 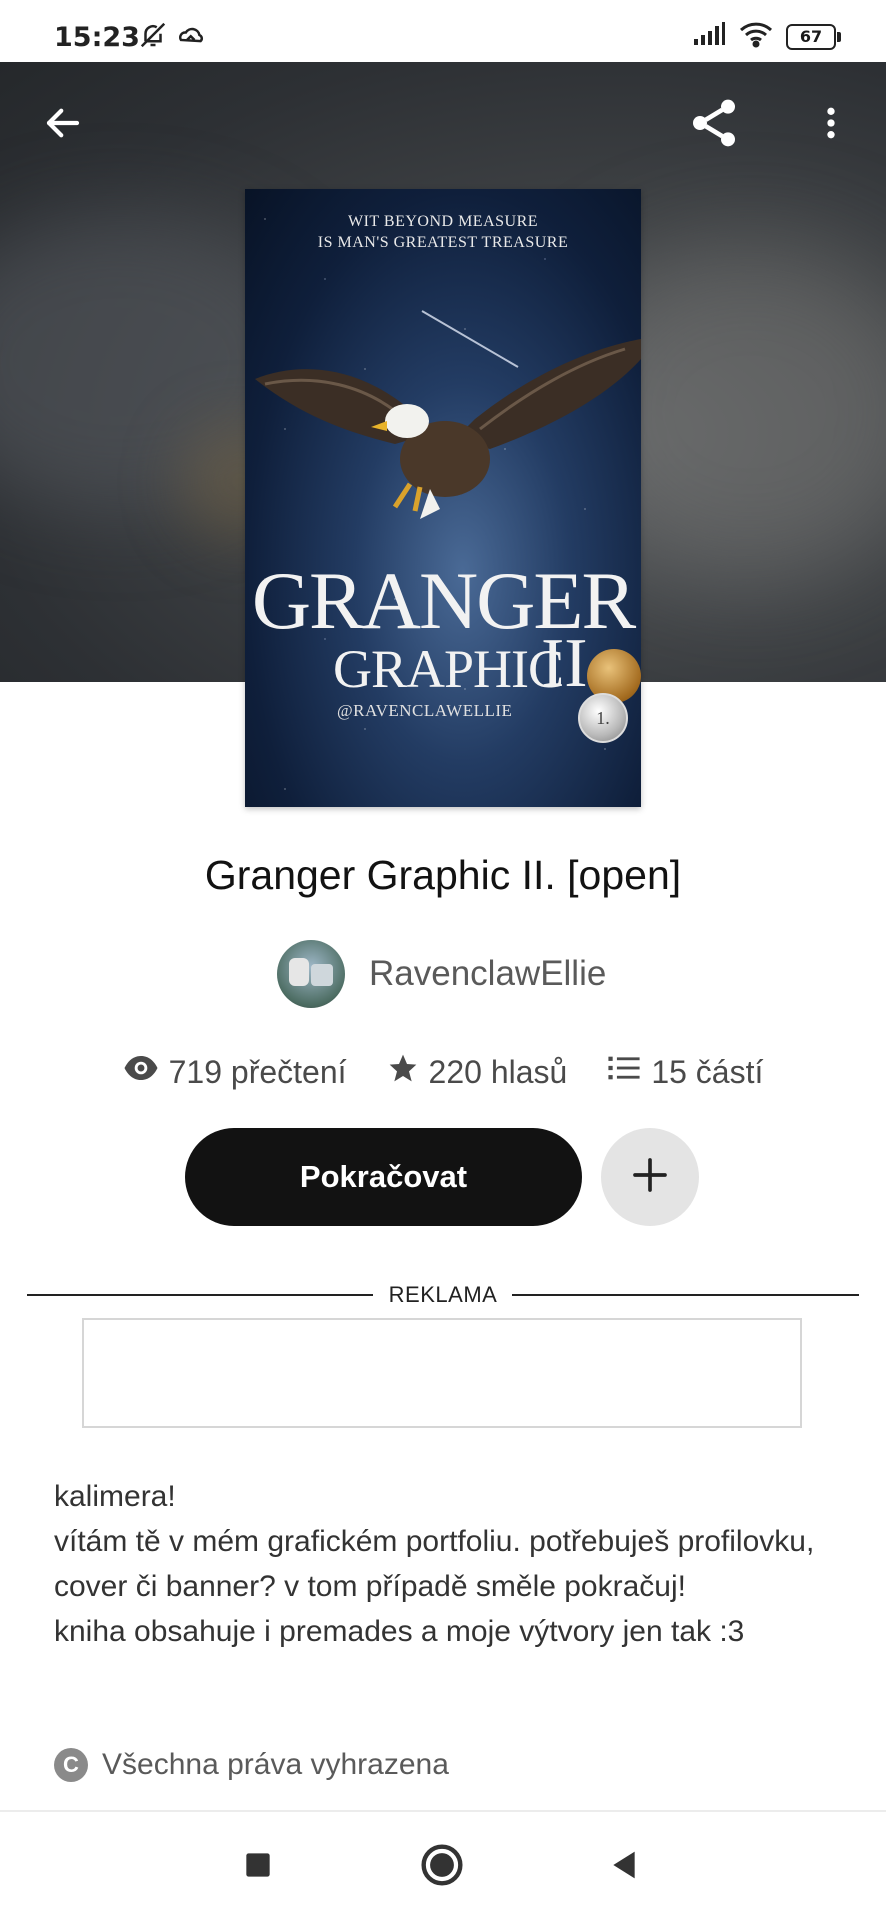 I want to click on battery-icon: 67, so click(x=813, y=36).